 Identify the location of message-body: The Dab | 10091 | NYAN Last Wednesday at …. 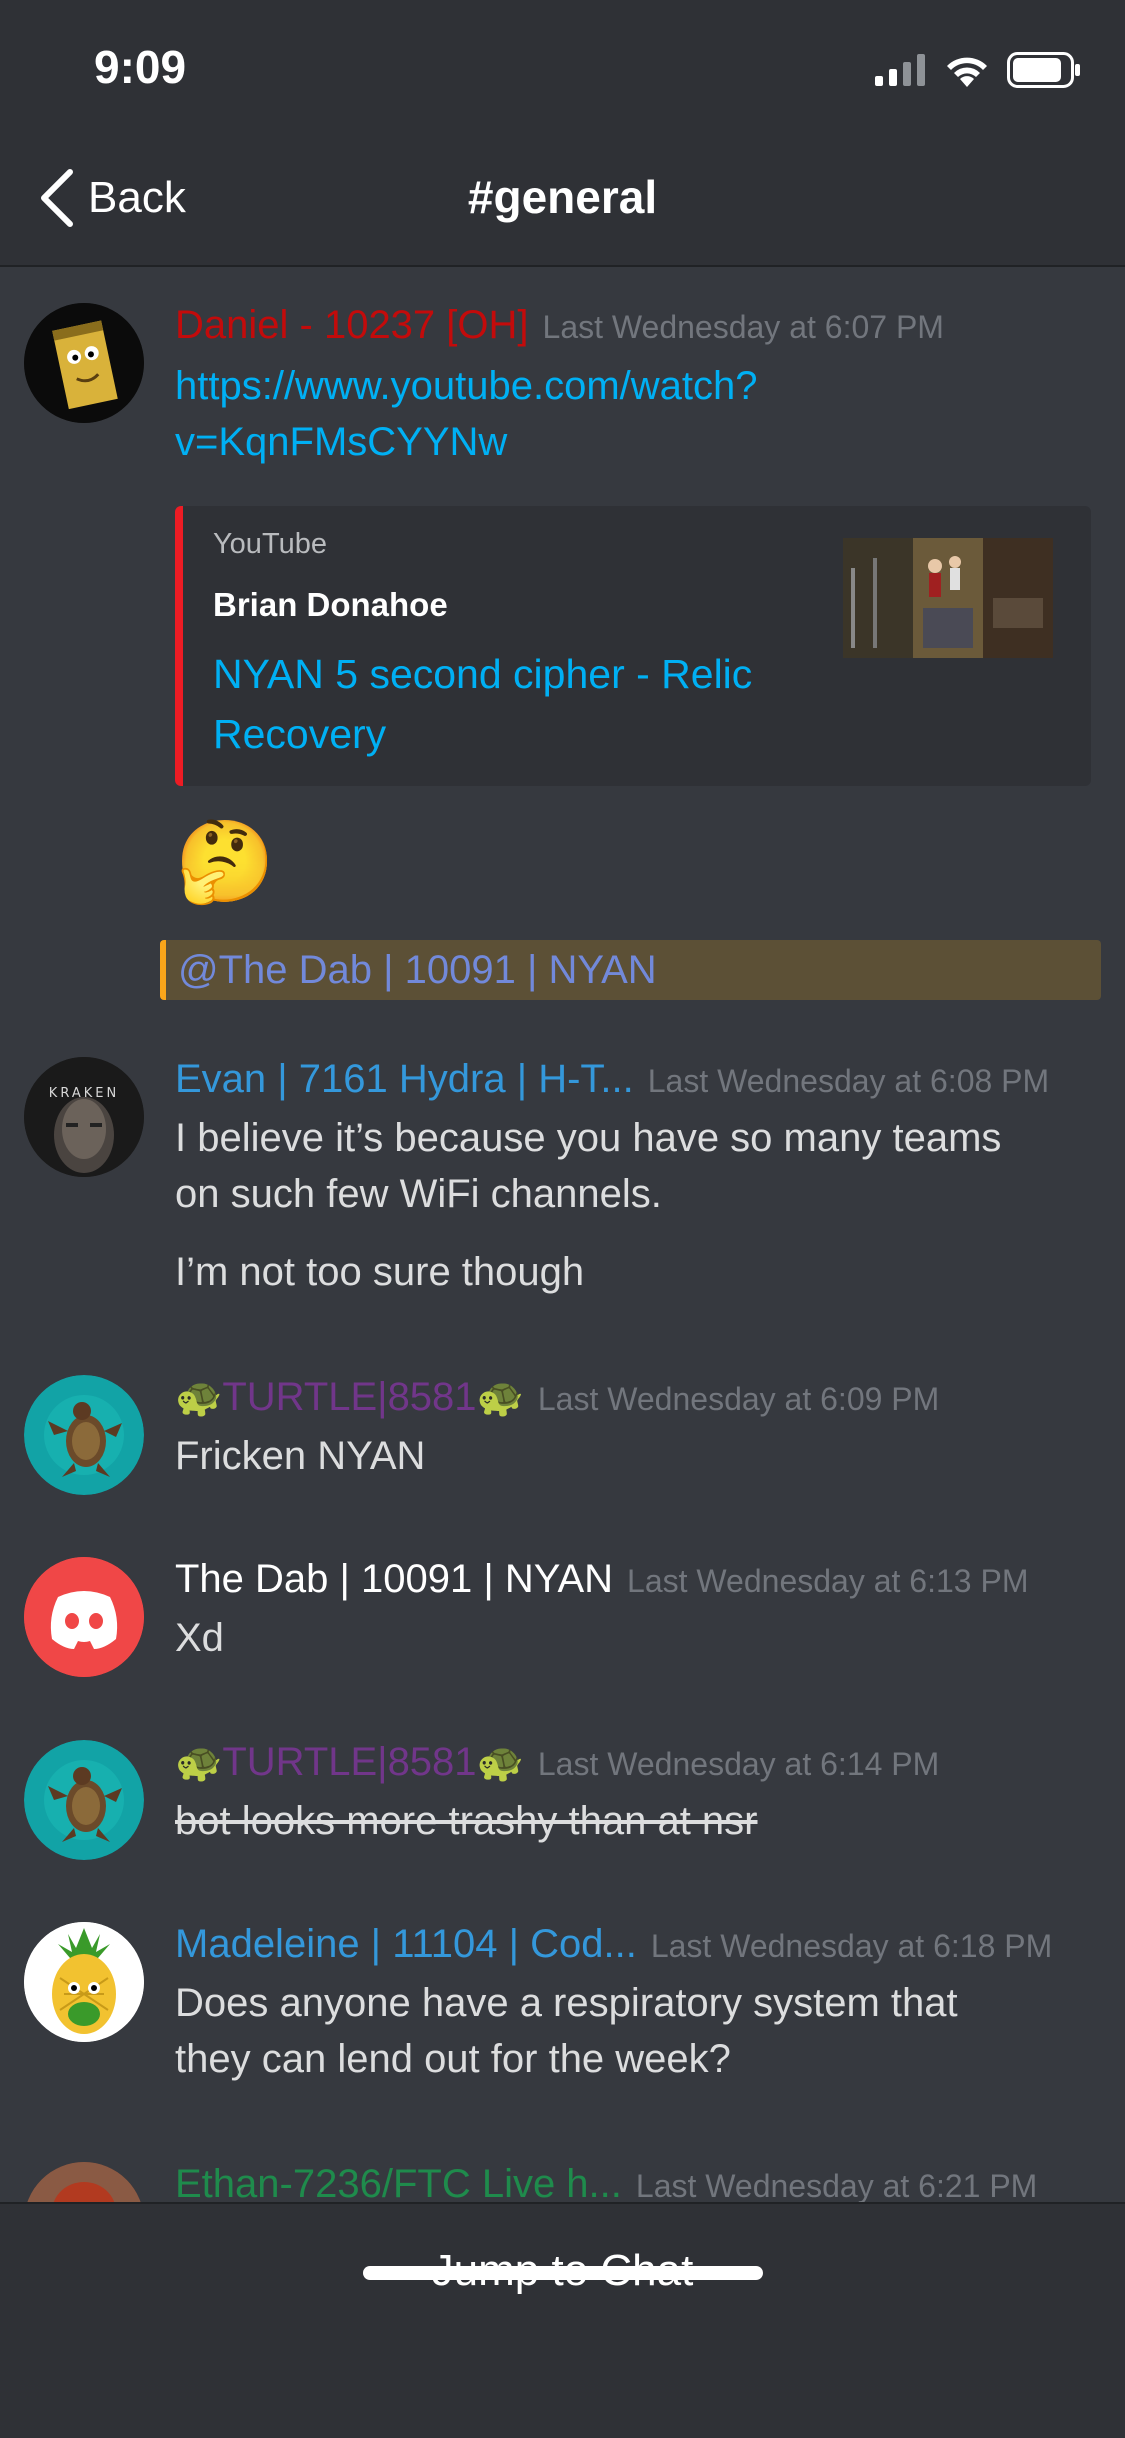
(635, 1611).